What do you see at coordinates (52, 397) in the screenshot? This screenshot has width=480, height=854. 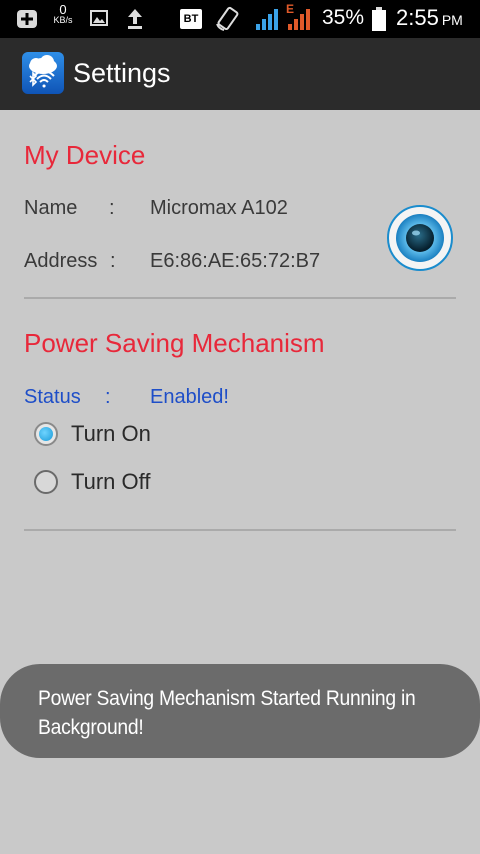 I see `status-label: Status` at bounding box center [52, 397].